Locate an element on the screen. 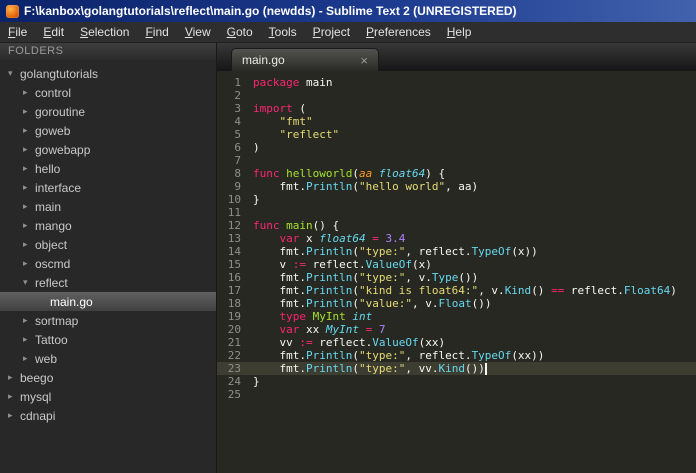 Image resolution: width=696 pixels, height=473 pixels. tree-item-label: main.go is located at coordinates (71, 301).